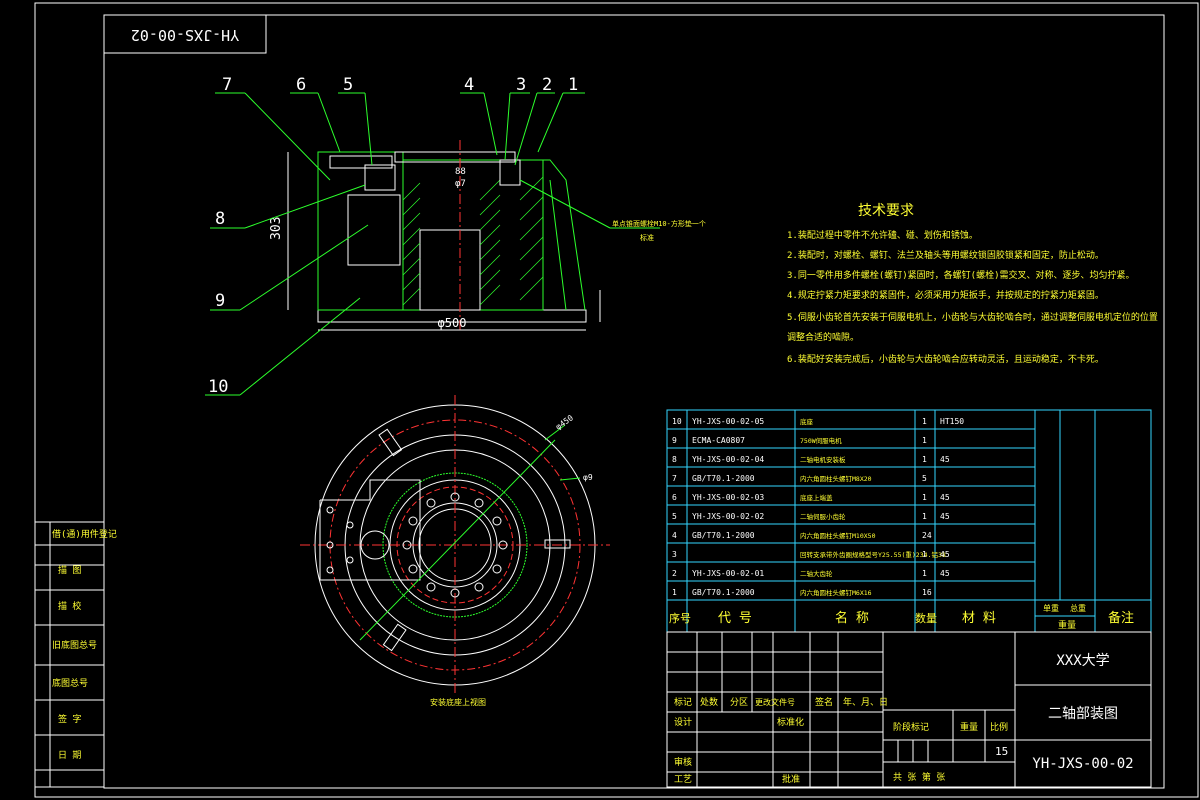  Describe the element at coordinates (911, 727) in the screenshot. I see `stage-mark-label: 阶段标记` at that location.